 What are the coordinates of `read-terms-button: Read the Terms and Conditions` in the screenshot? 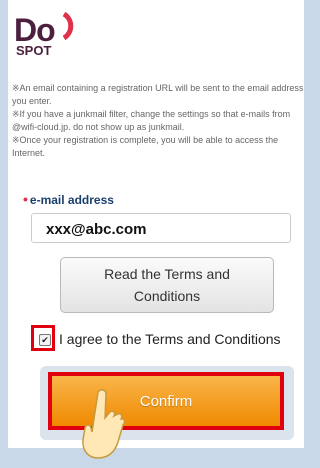 It's located at (167, 285).